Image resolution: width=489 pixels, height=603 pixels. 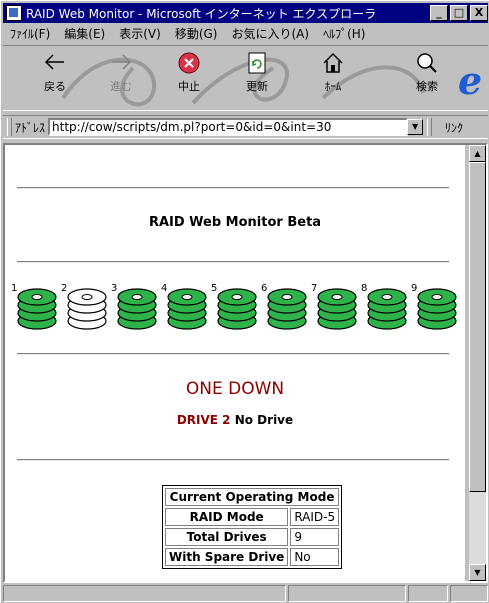 I want to click on menu-edit: 編集(E), so click(x=84, y=33).